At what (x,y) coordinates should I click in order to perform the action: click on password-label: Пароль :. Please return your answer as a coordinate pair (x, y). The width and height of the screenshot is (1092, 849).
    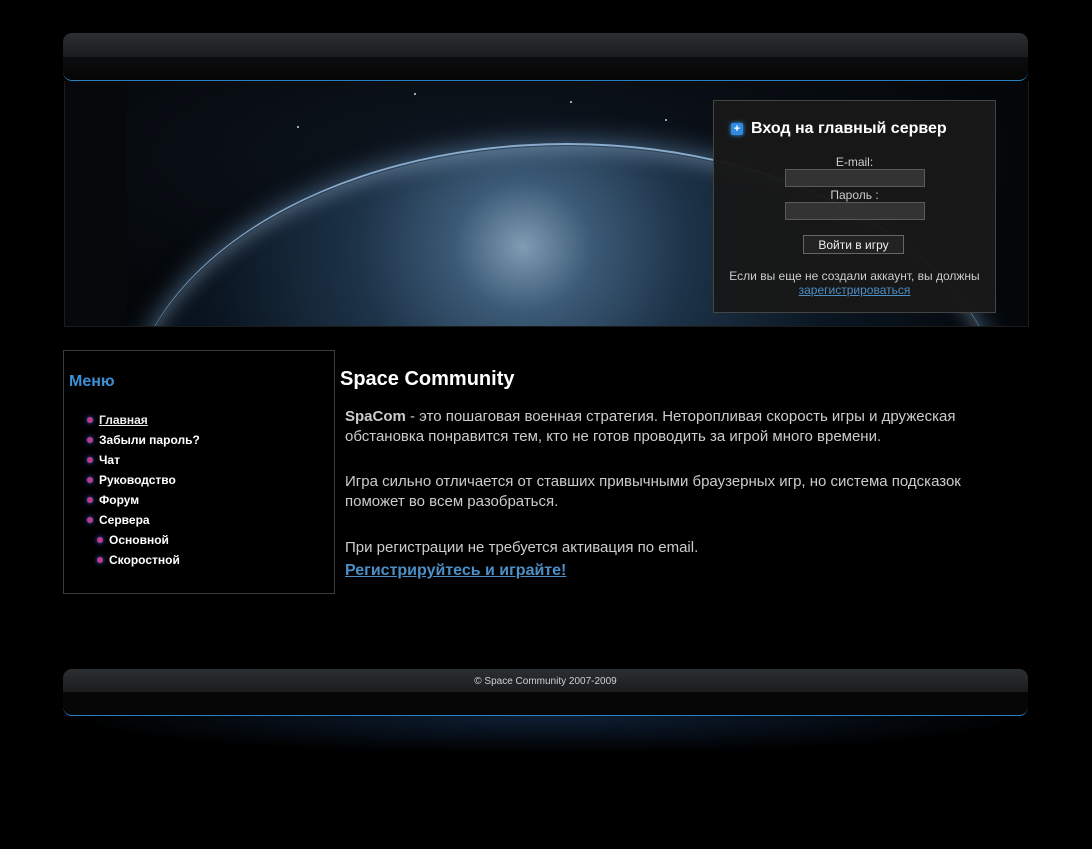
    Looking at the image, I should click on (854, 195).